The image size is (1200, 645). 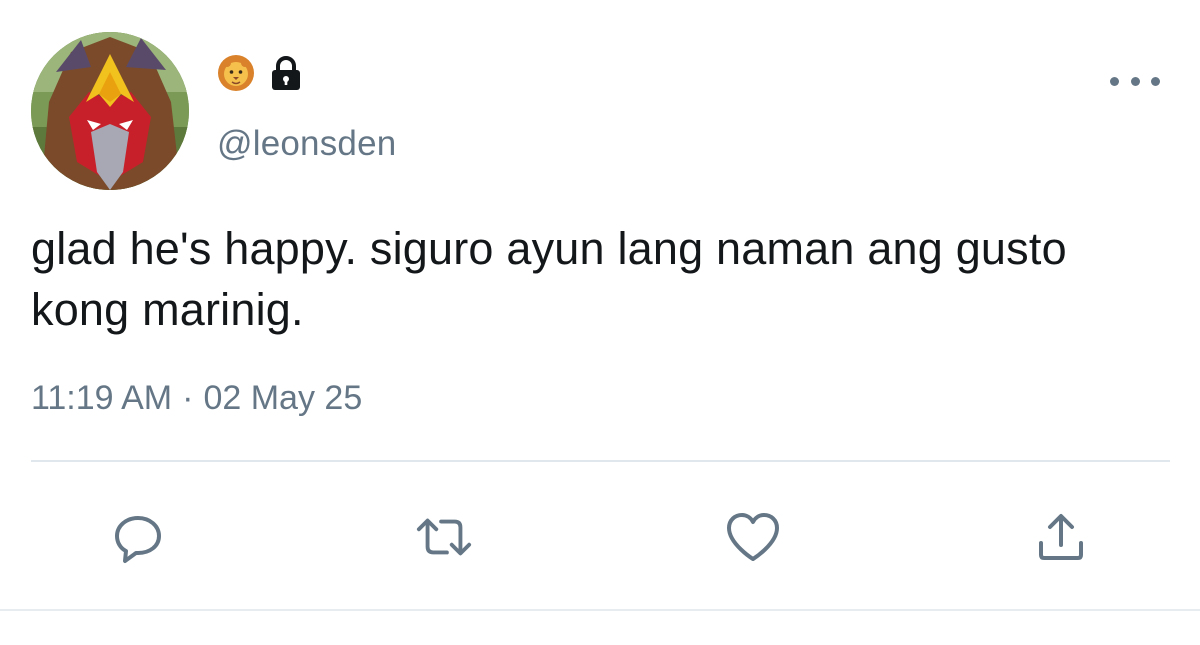 I want to click on display-name, so click(x=260, y=73).